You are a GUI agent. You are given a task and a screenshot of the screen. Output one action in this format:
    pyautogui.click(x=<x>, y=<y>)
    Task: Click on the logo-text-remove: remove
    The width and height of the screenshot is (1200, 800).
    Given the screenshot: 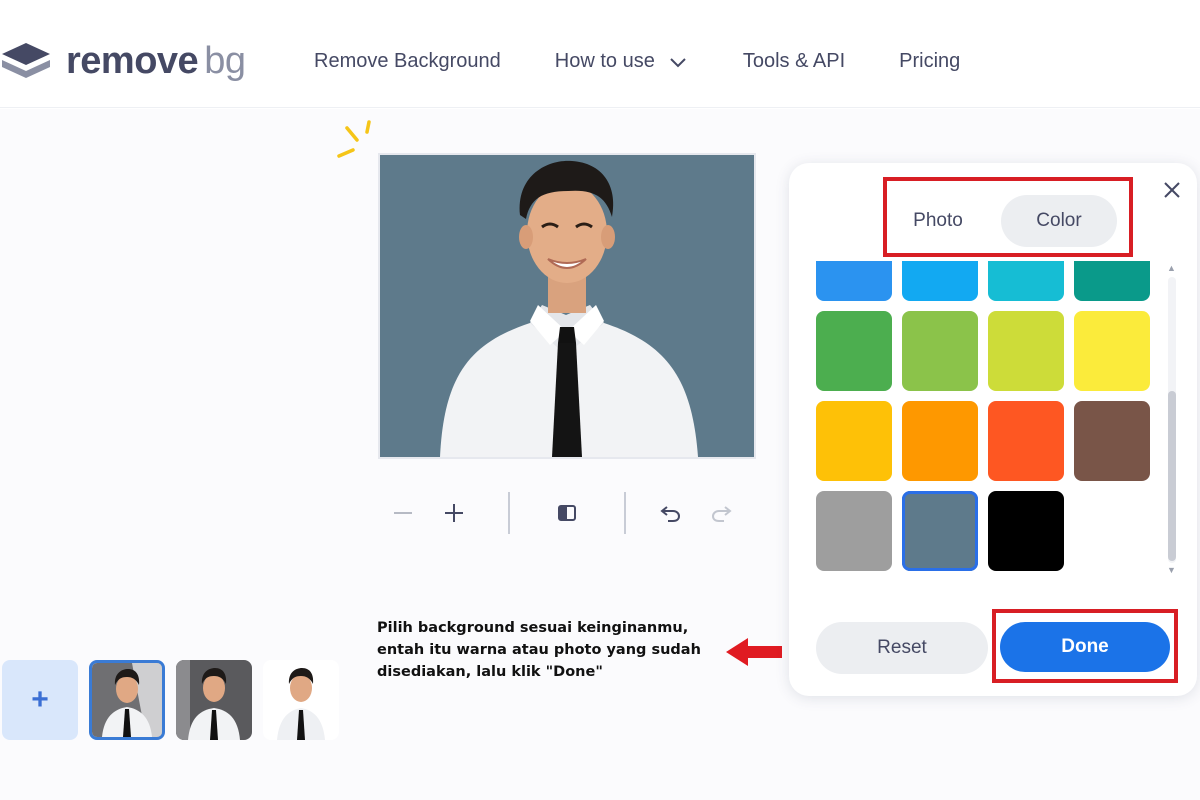 What is the action you would take?
    pyautogui.click(x=132, y=61)
    